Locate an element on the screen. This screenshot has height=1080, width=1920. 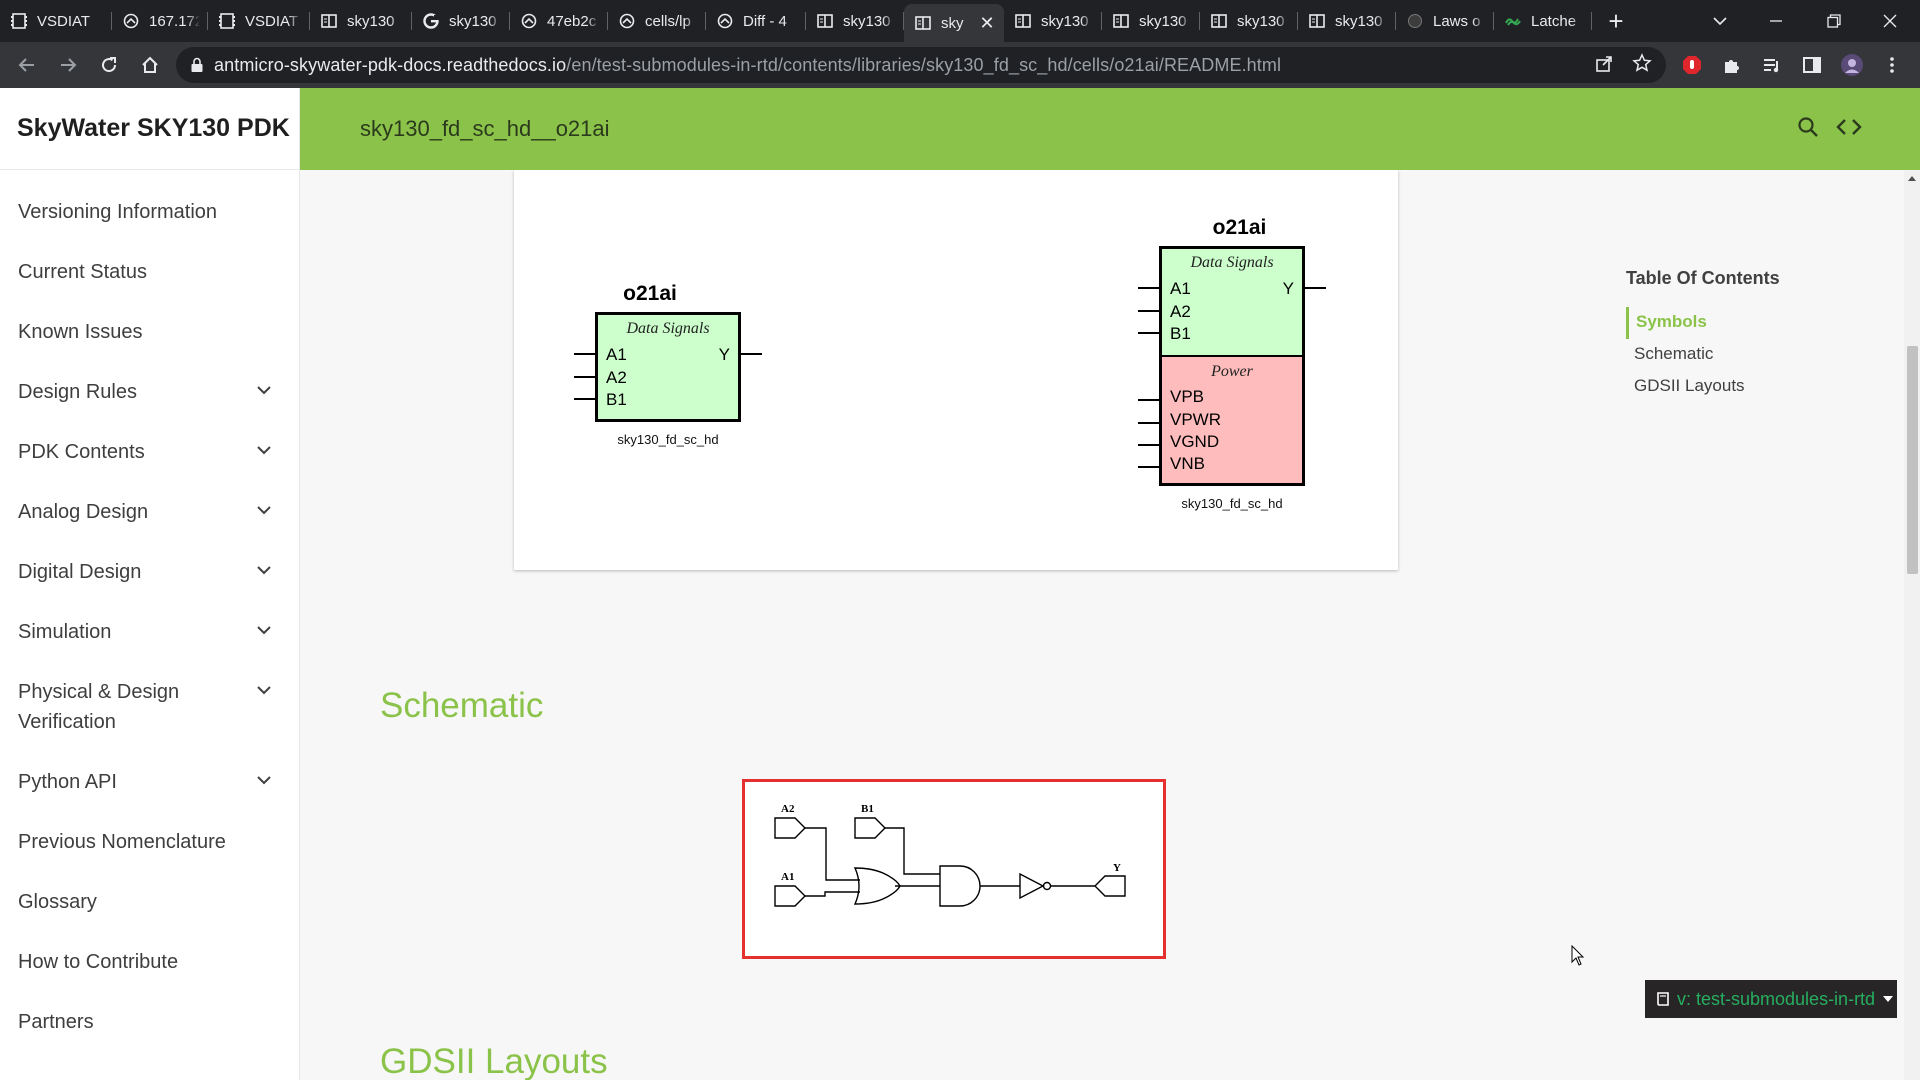
sidebar-item-known-issues: Known Issues is located at coordinates (149, 332).